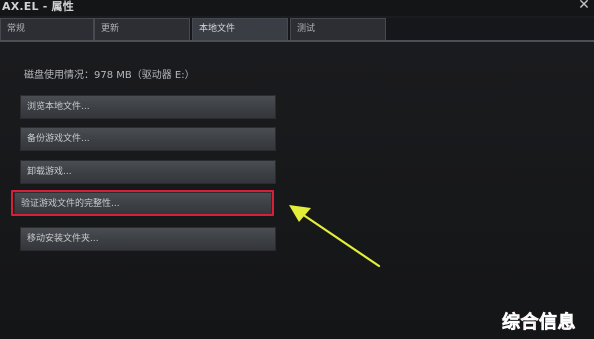 The image size is (594, 339). What do you see at coordinates (339, 239) in the screenshot?
I see `arrow-shaft` at bounding box center [339, 239].